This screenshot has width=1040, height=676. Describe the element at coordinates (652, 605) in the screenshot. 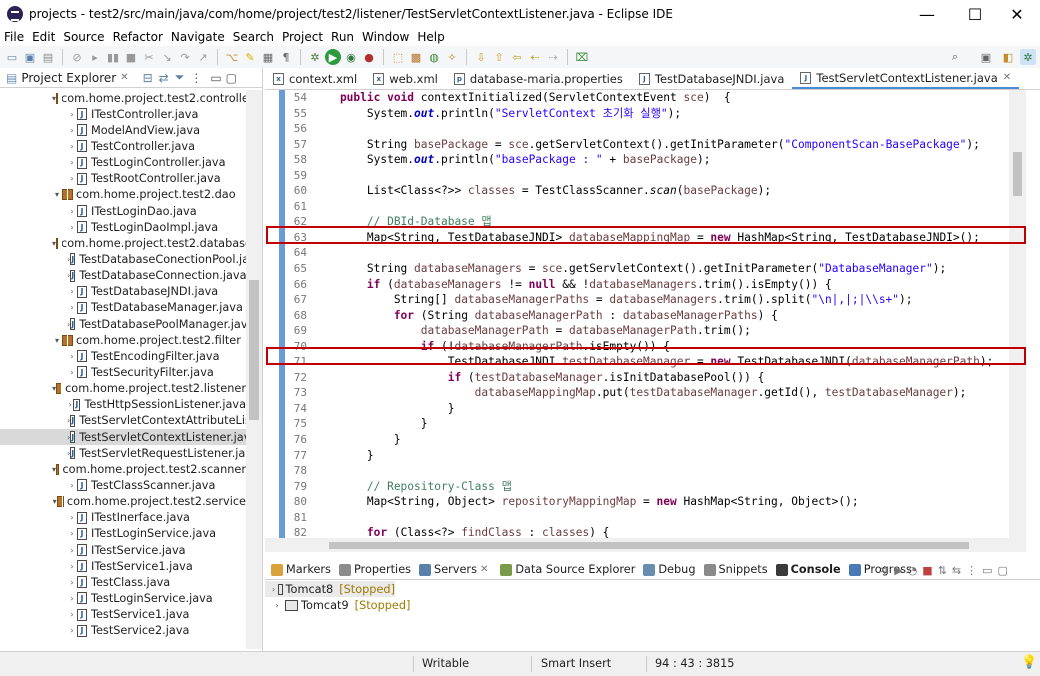

I see `server-row: › Tomcat9 [Stopped]` at that location.